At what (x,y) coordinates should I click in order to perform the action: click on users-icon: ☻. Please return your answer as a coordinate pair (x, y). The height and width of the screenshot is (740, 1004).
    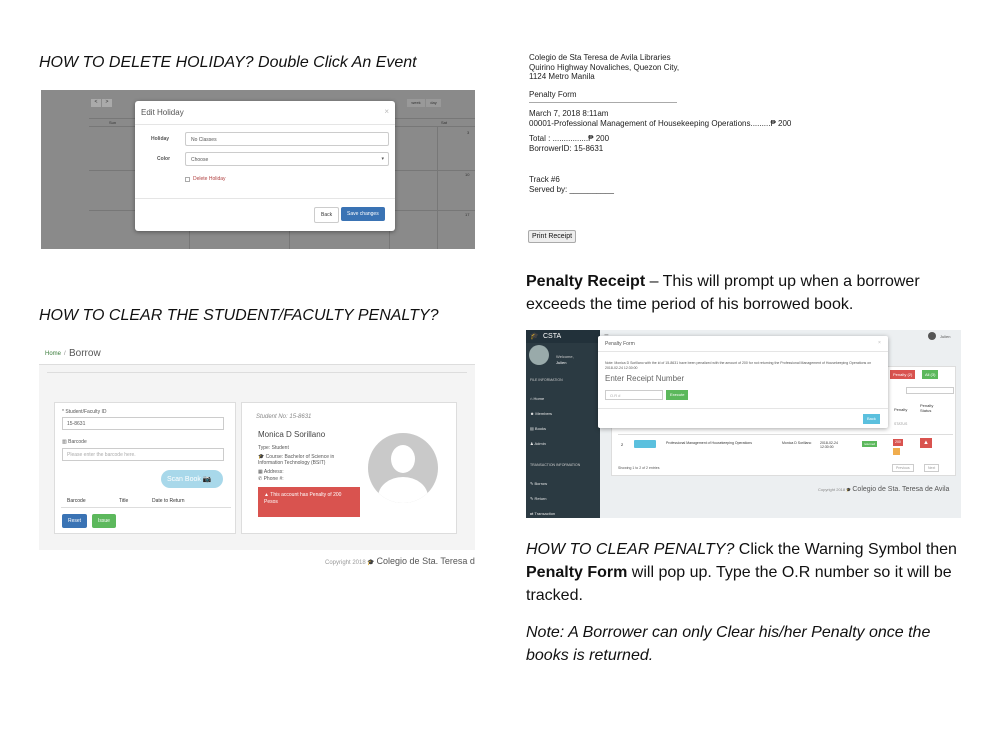
    Looking at the image, I should click on (532, 413).